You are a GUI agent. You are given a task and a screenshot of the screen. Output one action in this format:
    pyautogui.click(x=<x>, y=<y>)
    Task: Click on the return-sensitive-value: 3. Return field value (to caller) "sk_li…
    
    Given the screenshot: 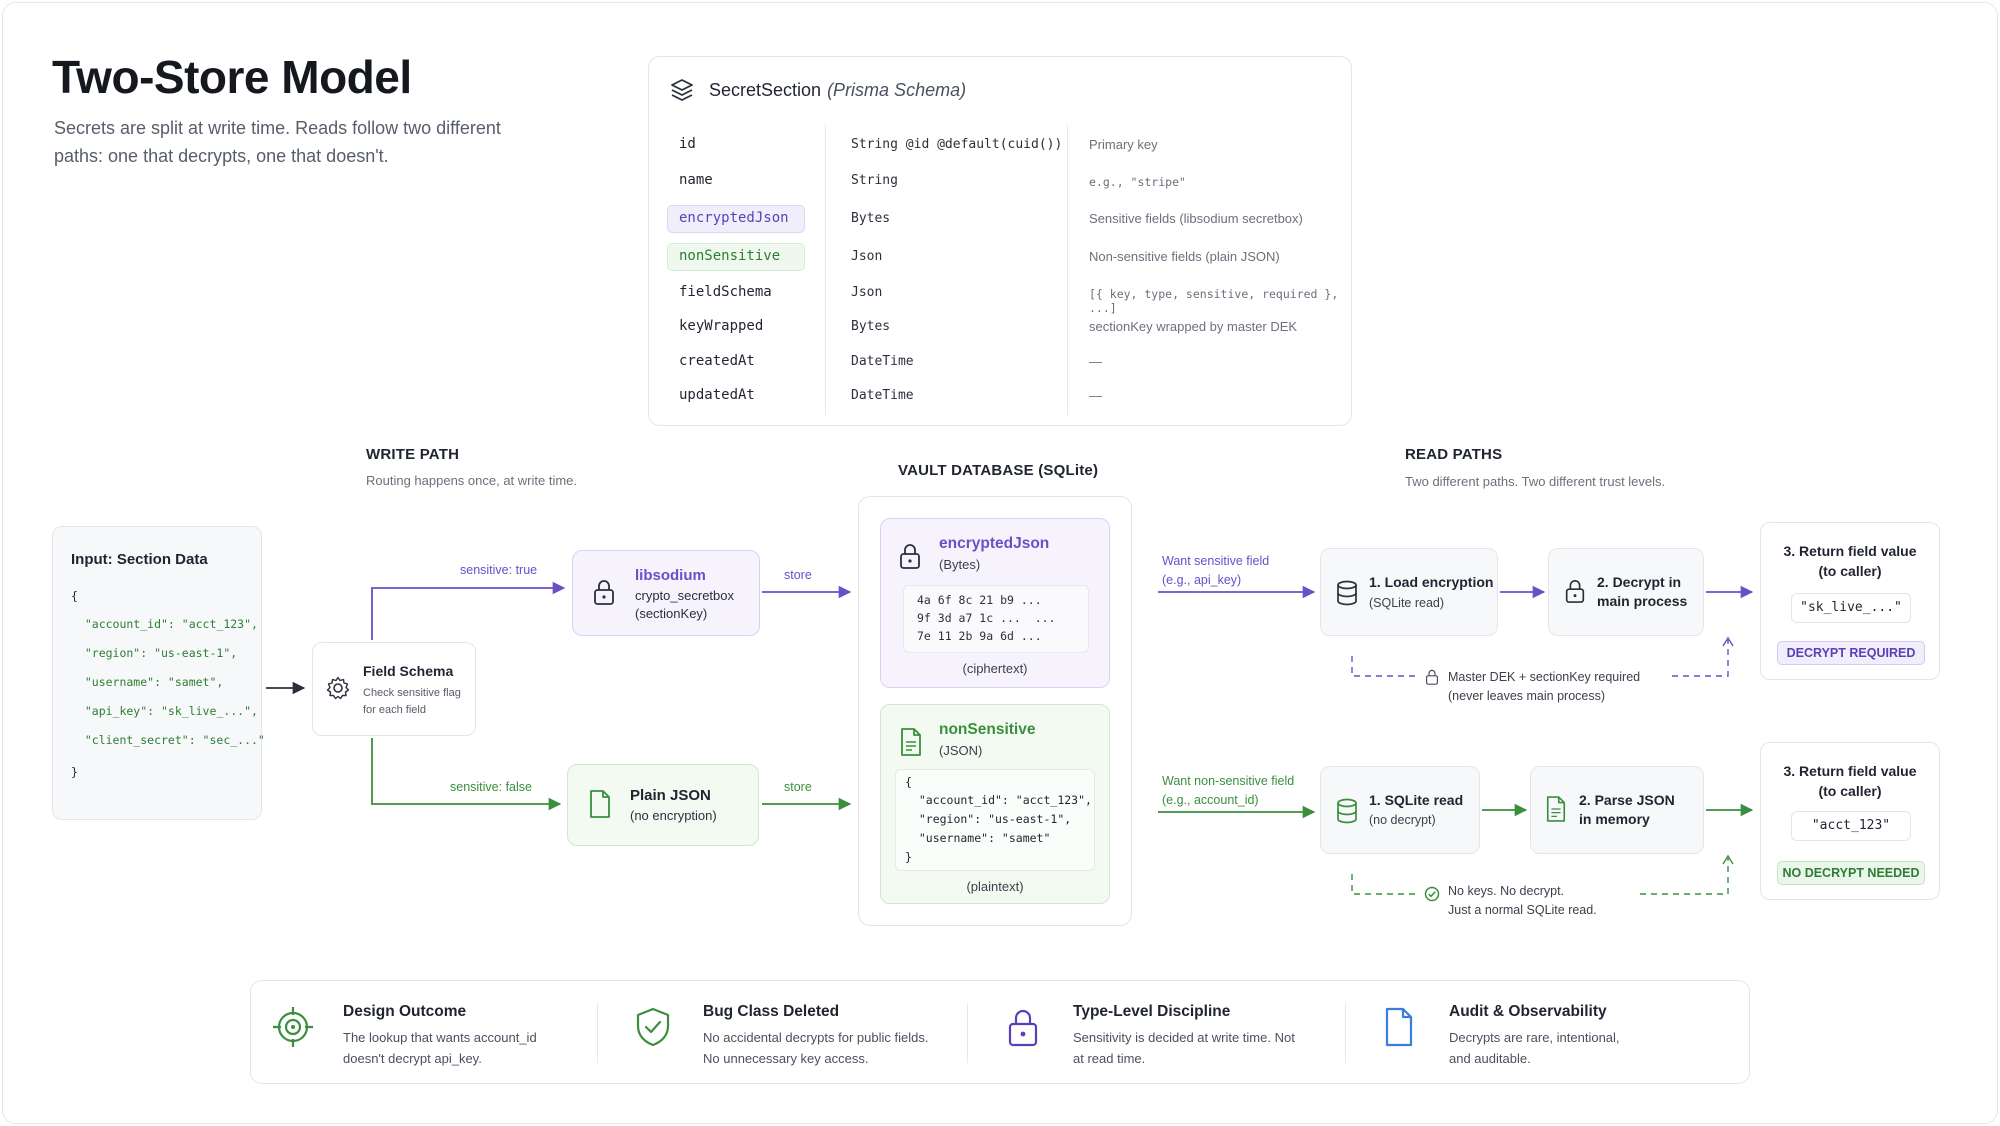 What is the action you would take?
    pyautogui.click(x=1850, y=601)
    